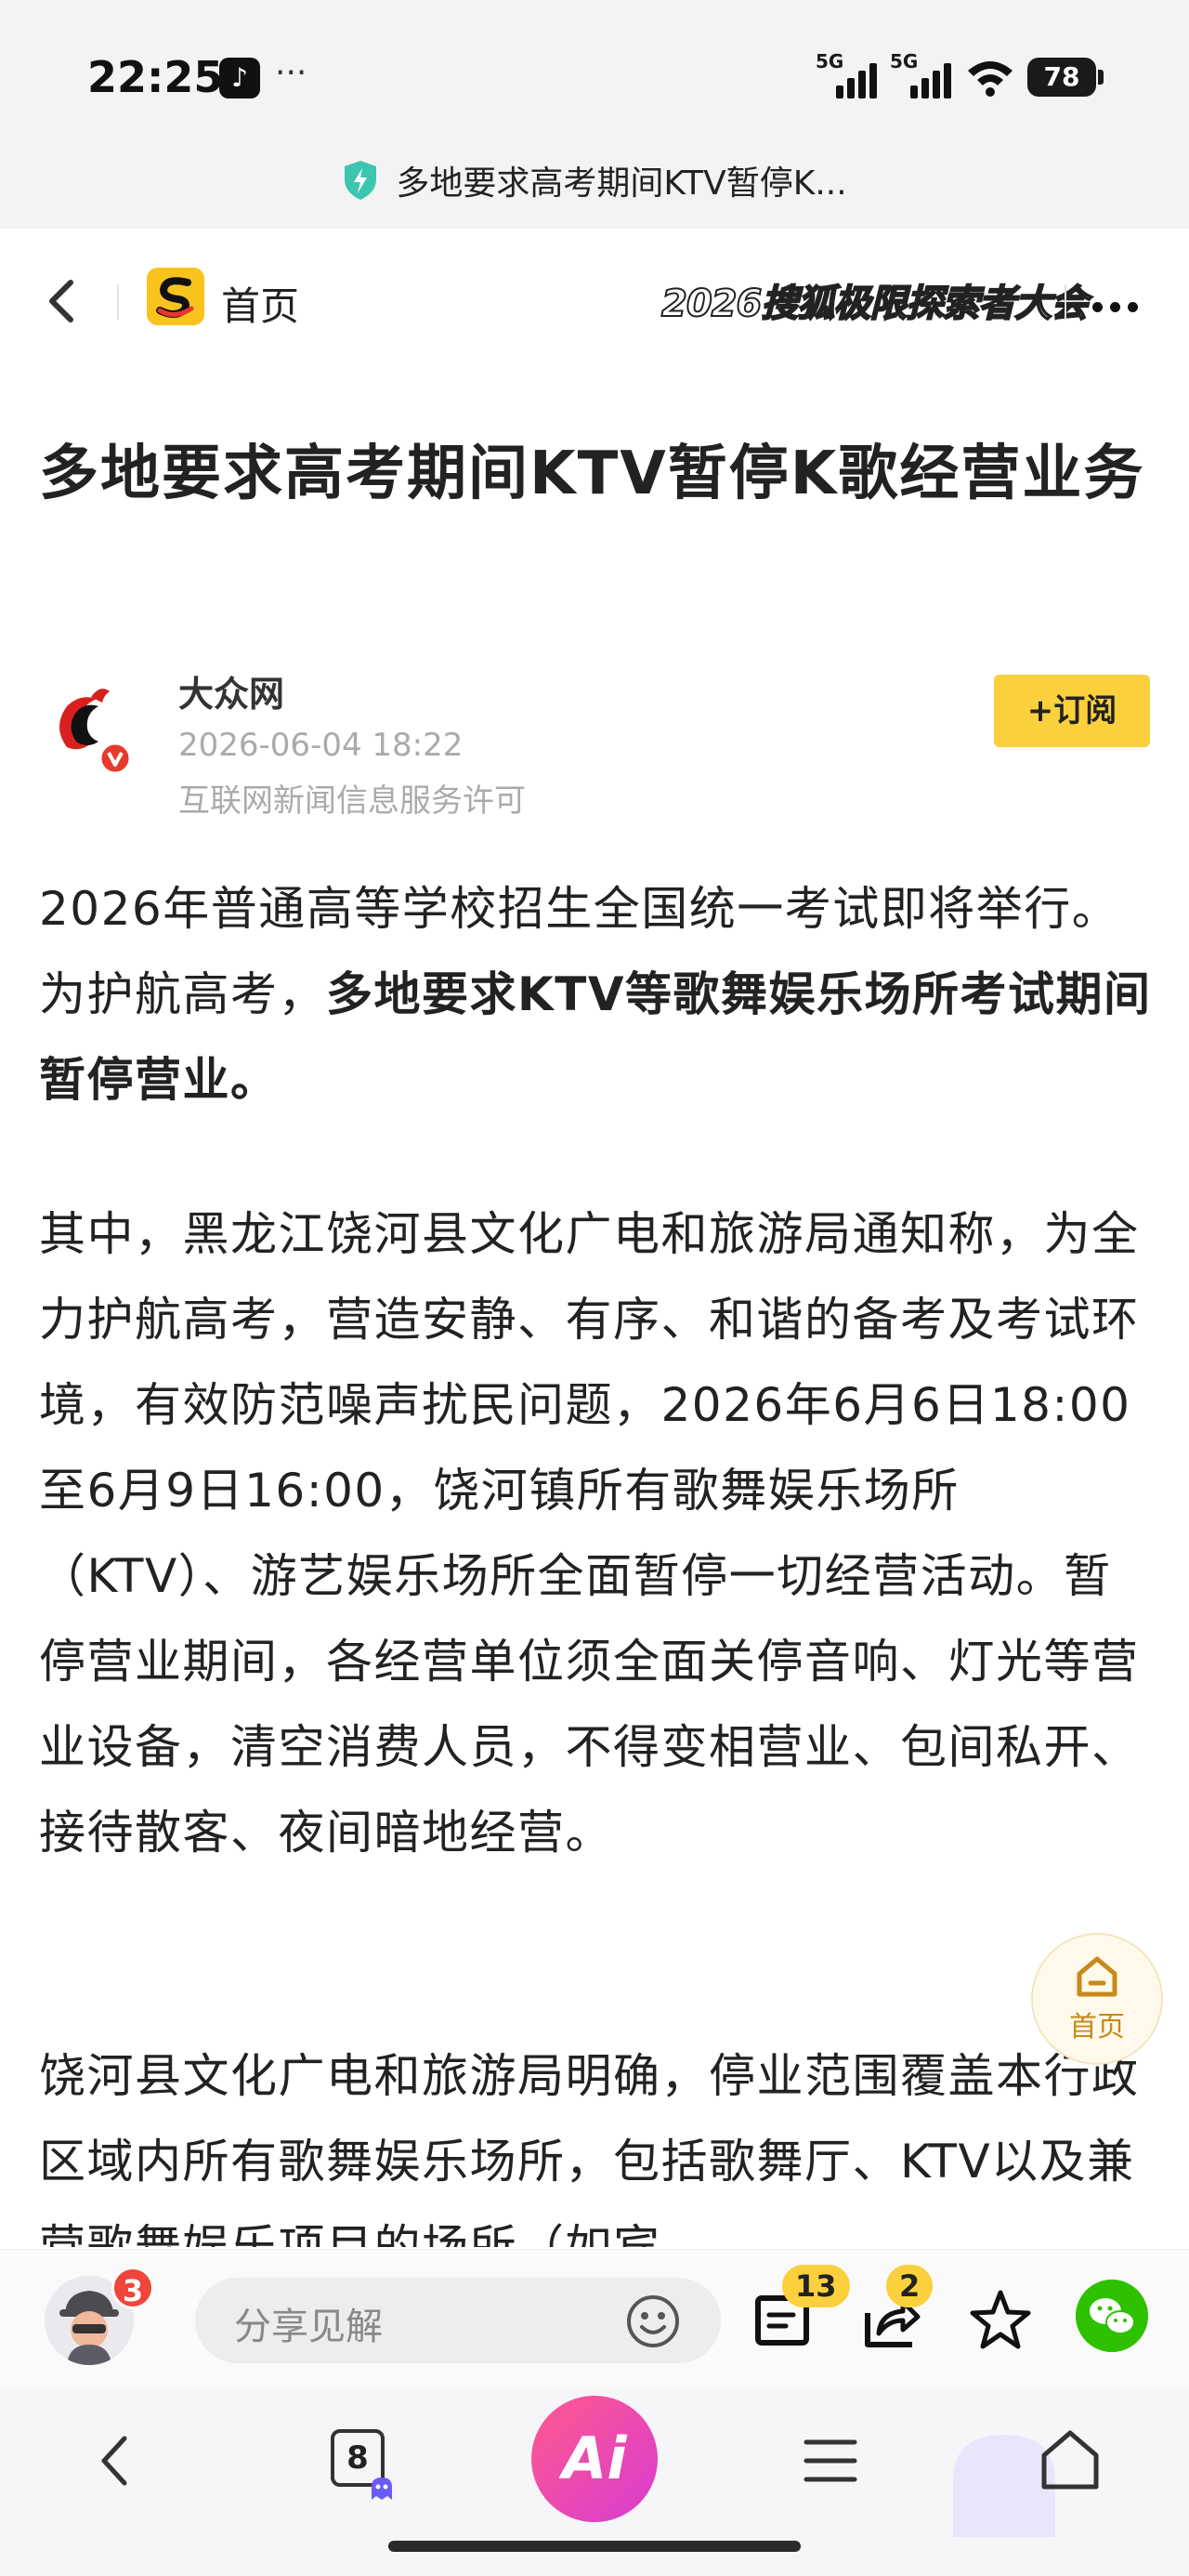  I want to click on wechat-icon, so click(1112, 2316).